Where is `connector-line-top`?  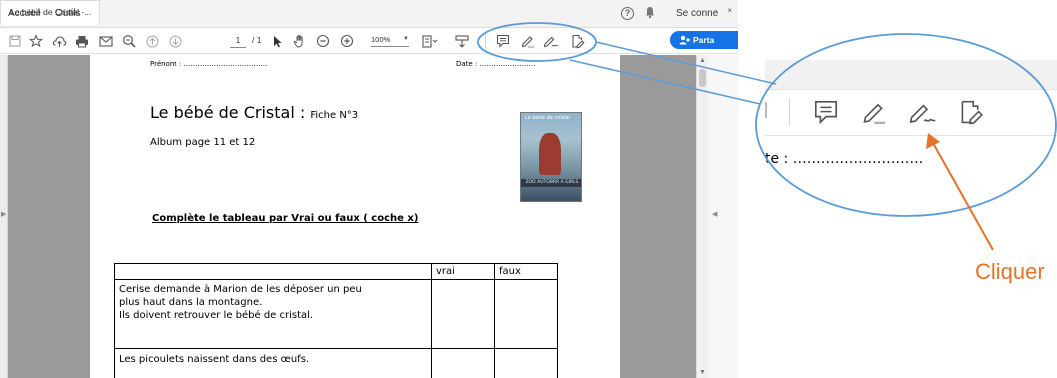 connector-line-top is located at coordinates (686, 63).